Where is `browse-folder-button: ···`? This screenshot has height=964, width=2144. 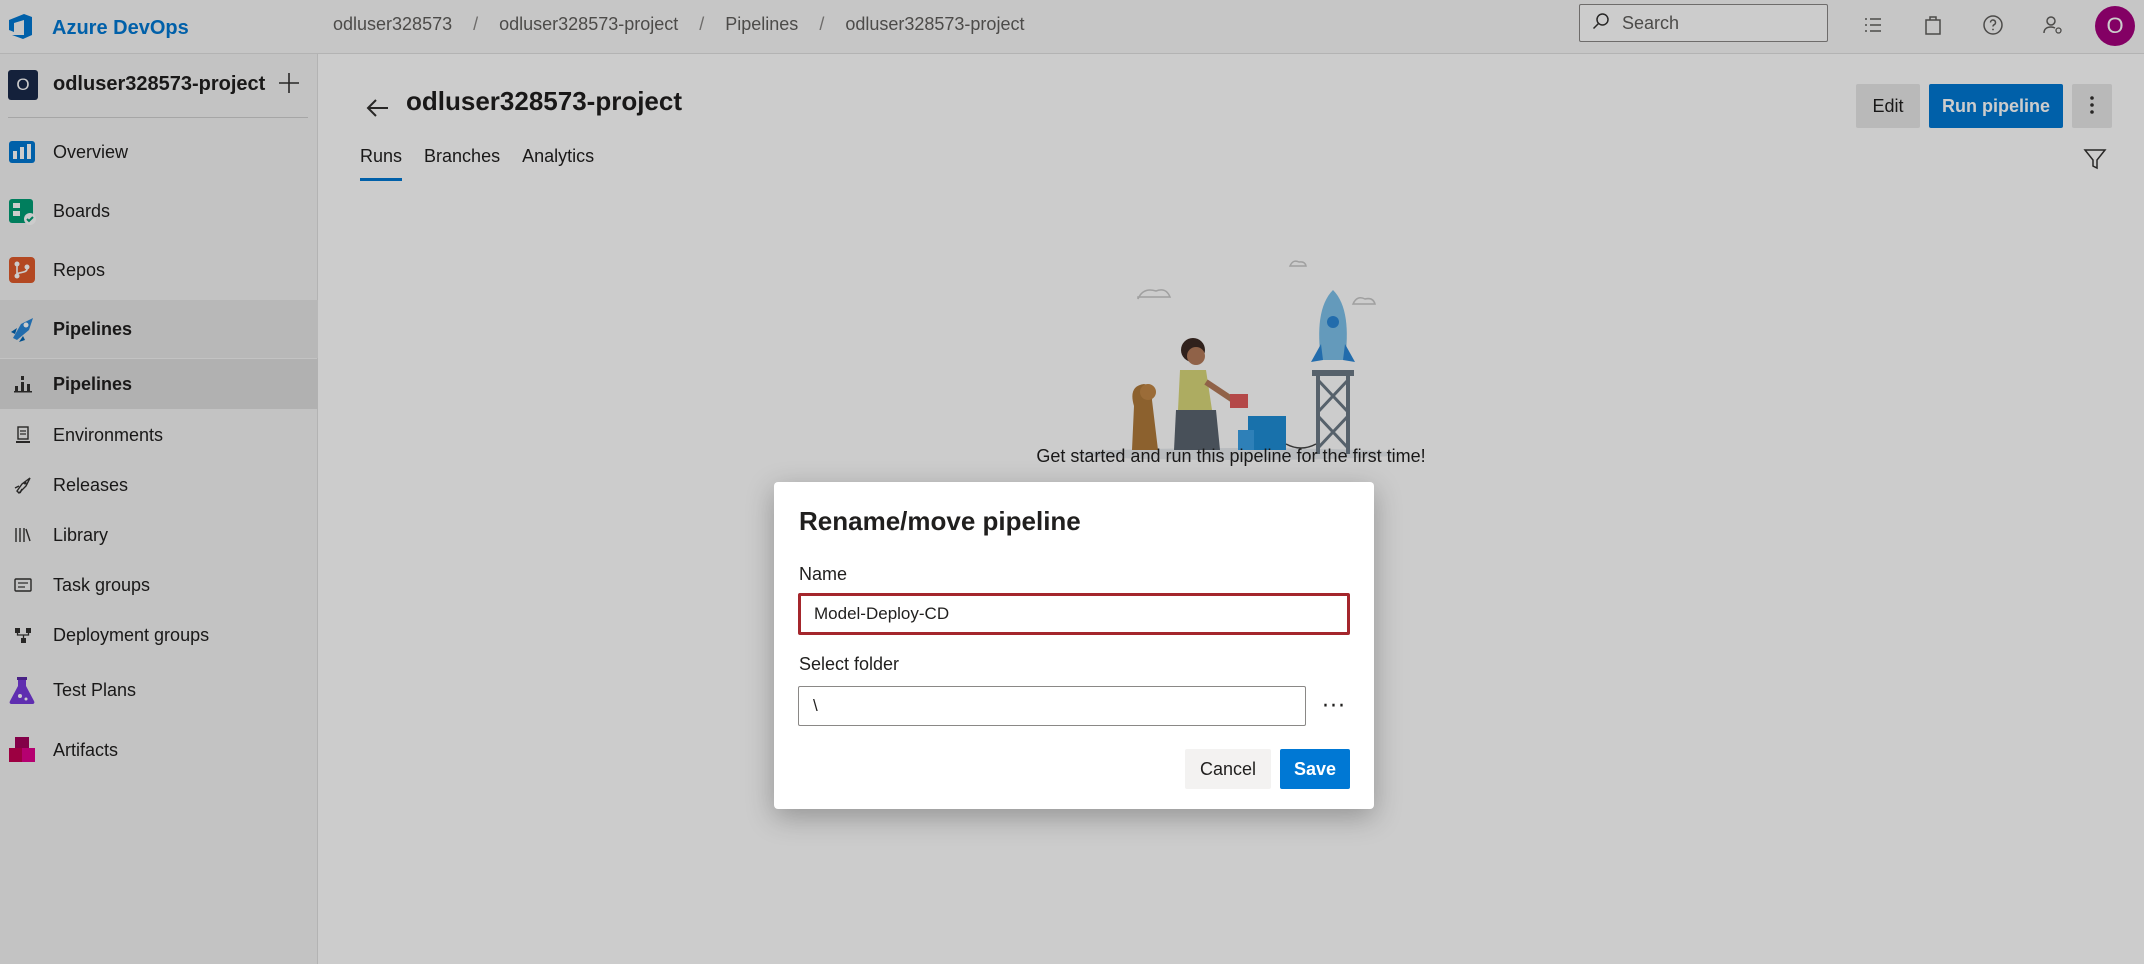
browse-folder-button: ··· is located at coordinates (1334, 706).